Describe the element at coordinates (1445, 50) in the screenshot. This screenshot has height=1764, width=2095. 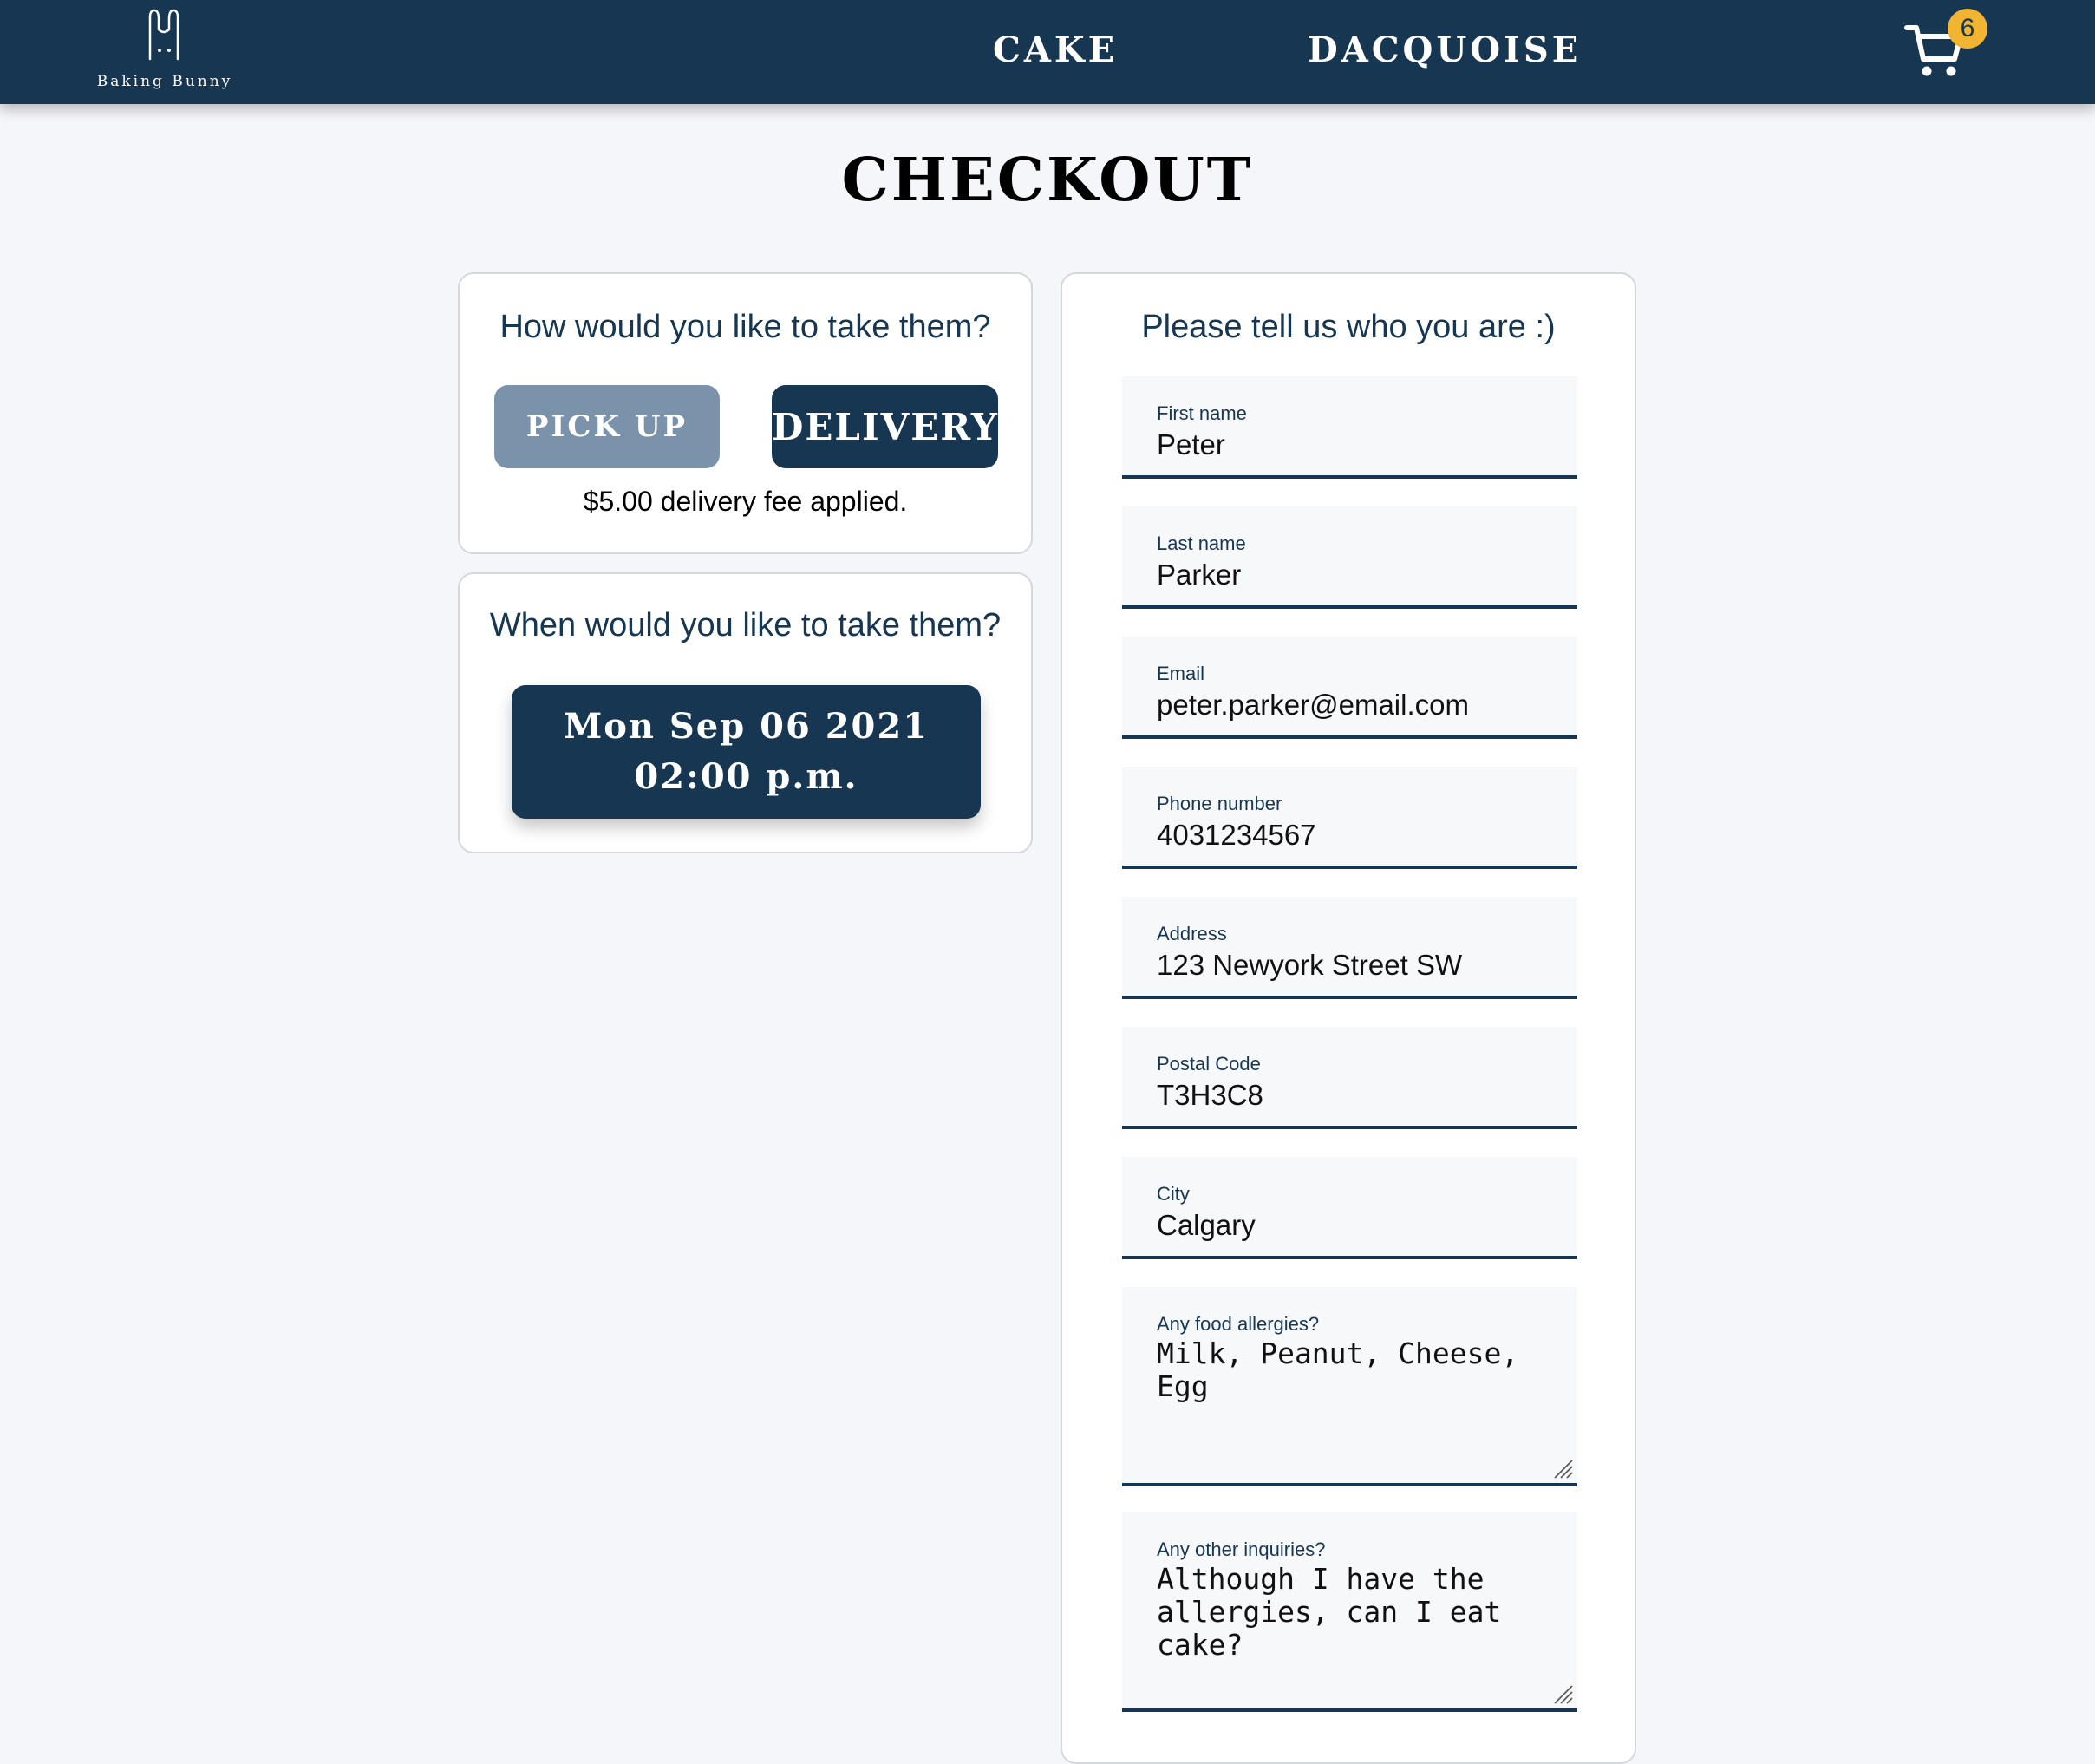
I see `nav-link-dacquoise: DACQUOISE` at that location.